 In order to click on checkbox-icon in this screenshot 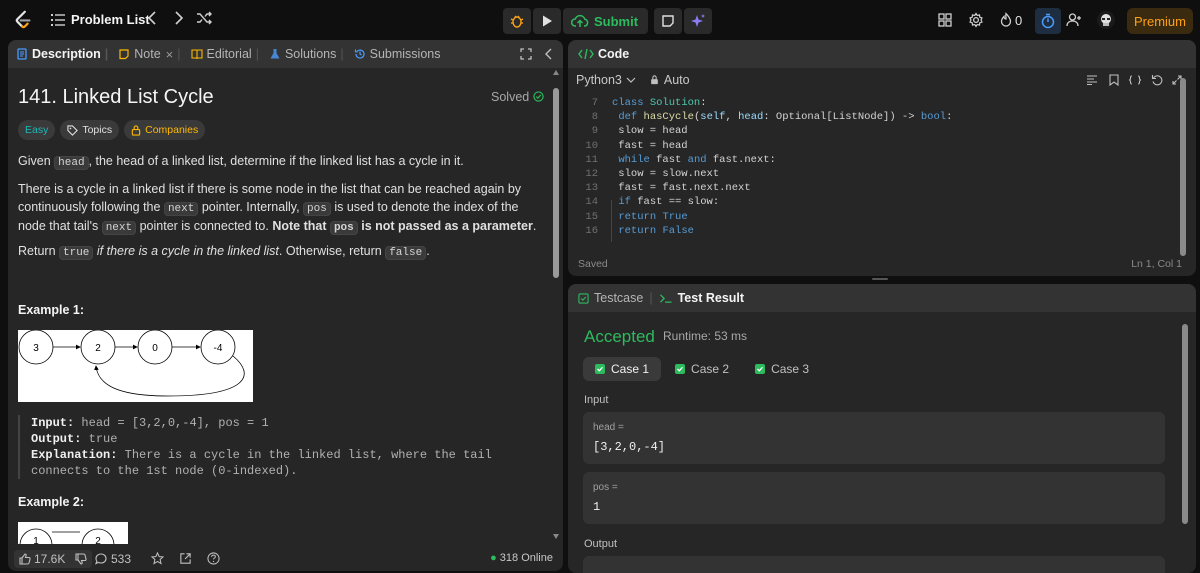, I will do `click(583, 298)`.